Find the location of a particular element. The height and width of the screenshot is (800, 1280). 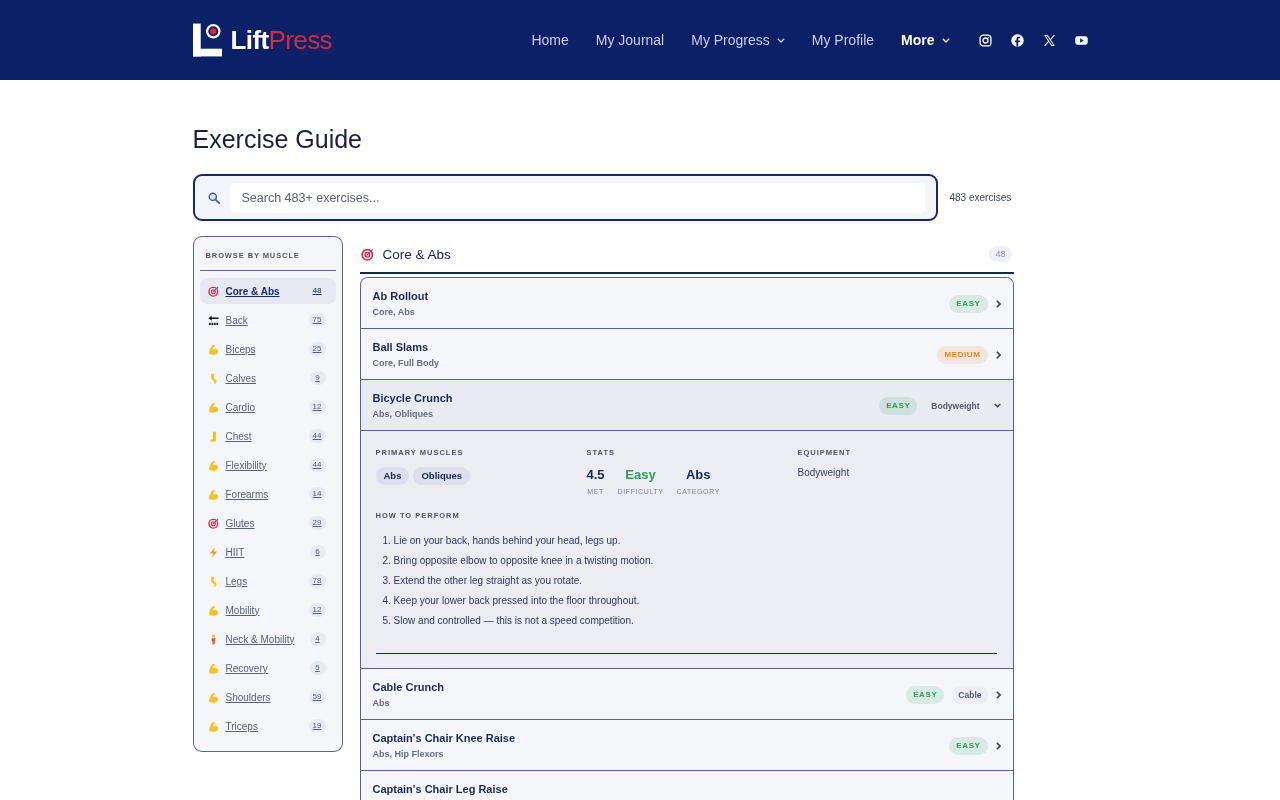

instagram-icon is located at coordinates (985, 40).